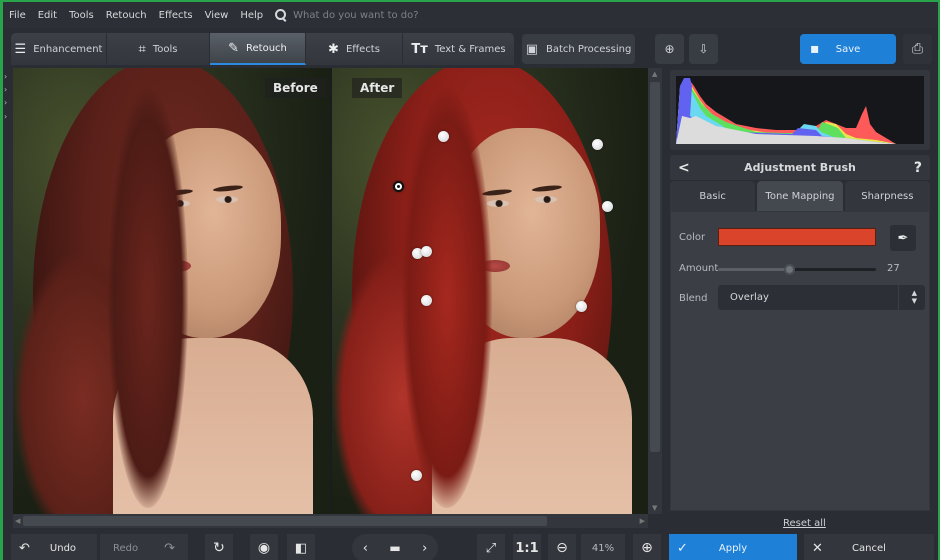  What do you see at coordinates (47, 15) in the screenshot?
I see `menu-edit: Edit` at bounding box center [47, 15].